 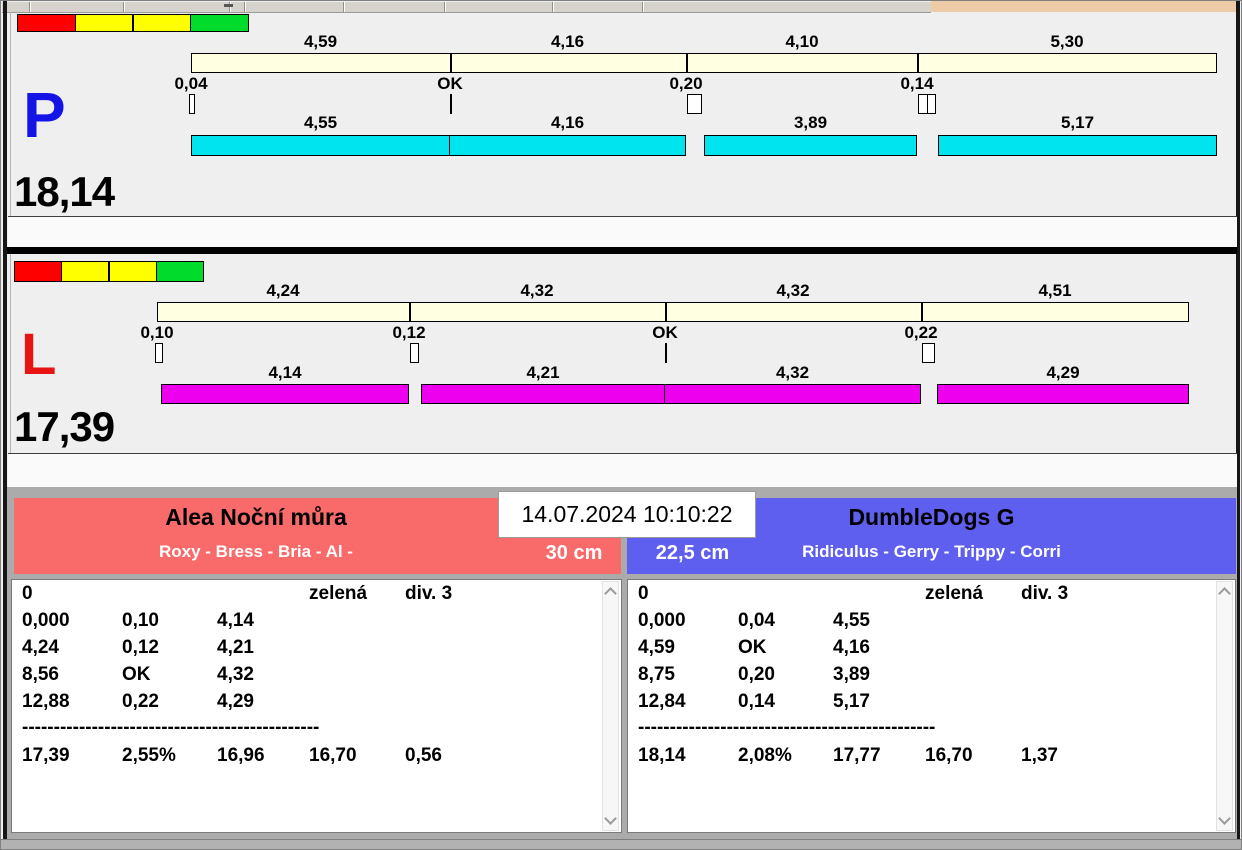 What do you see at coordinates (44, 115) in the screenshot?
I see `lane-letter: P` at bounding box center [44, 115].